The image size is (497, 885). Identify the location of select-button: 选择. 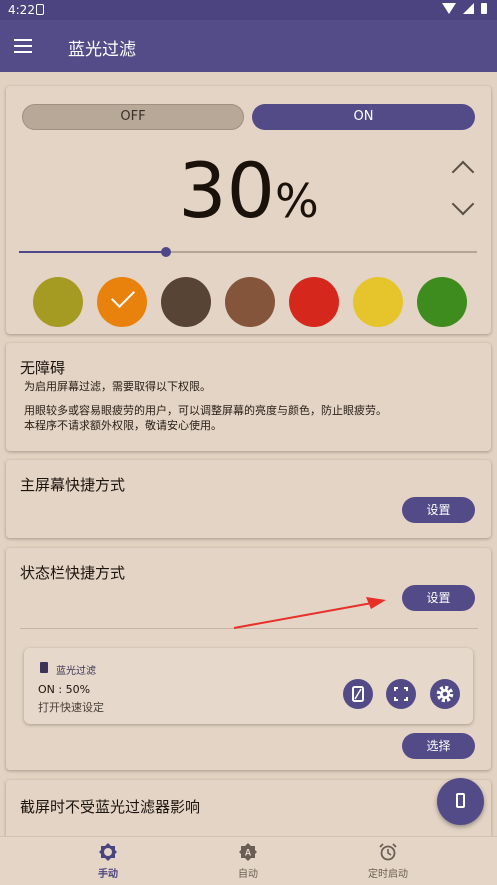
(438, 746).